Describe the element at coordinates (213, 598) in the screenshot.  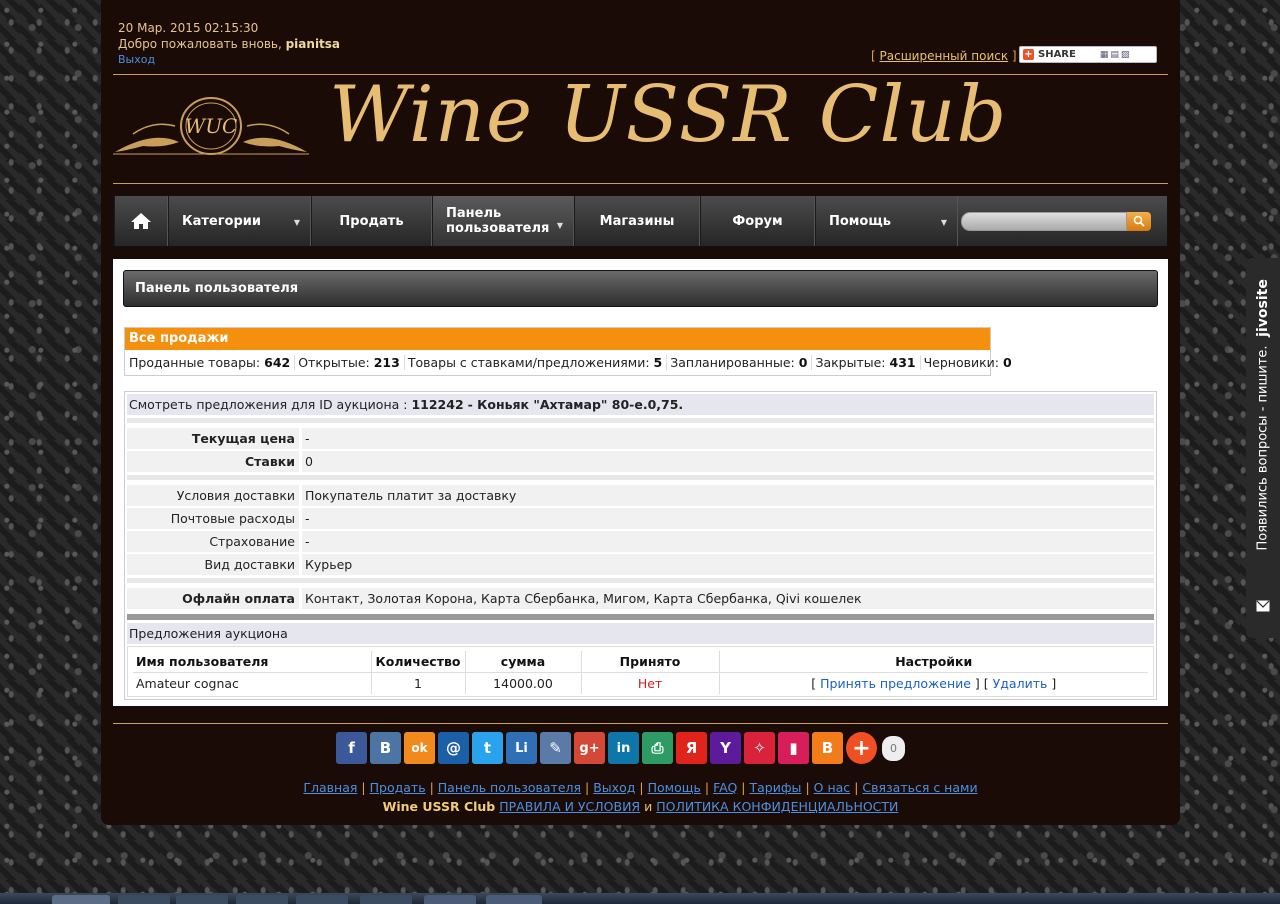
I see `info-label: Офлайн оплата` at that location.